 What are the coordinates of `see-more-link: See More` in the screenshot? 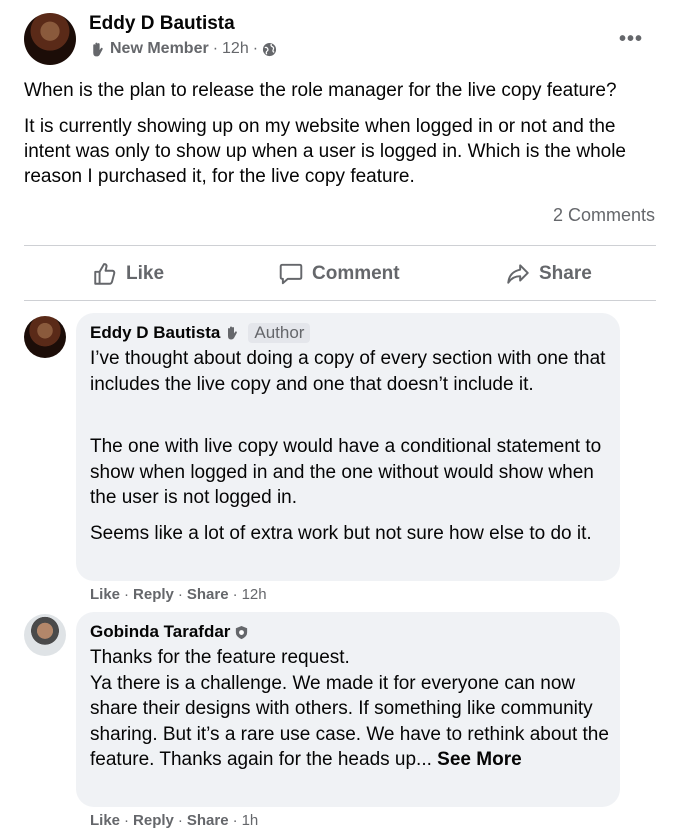 It's located at (479, 759).